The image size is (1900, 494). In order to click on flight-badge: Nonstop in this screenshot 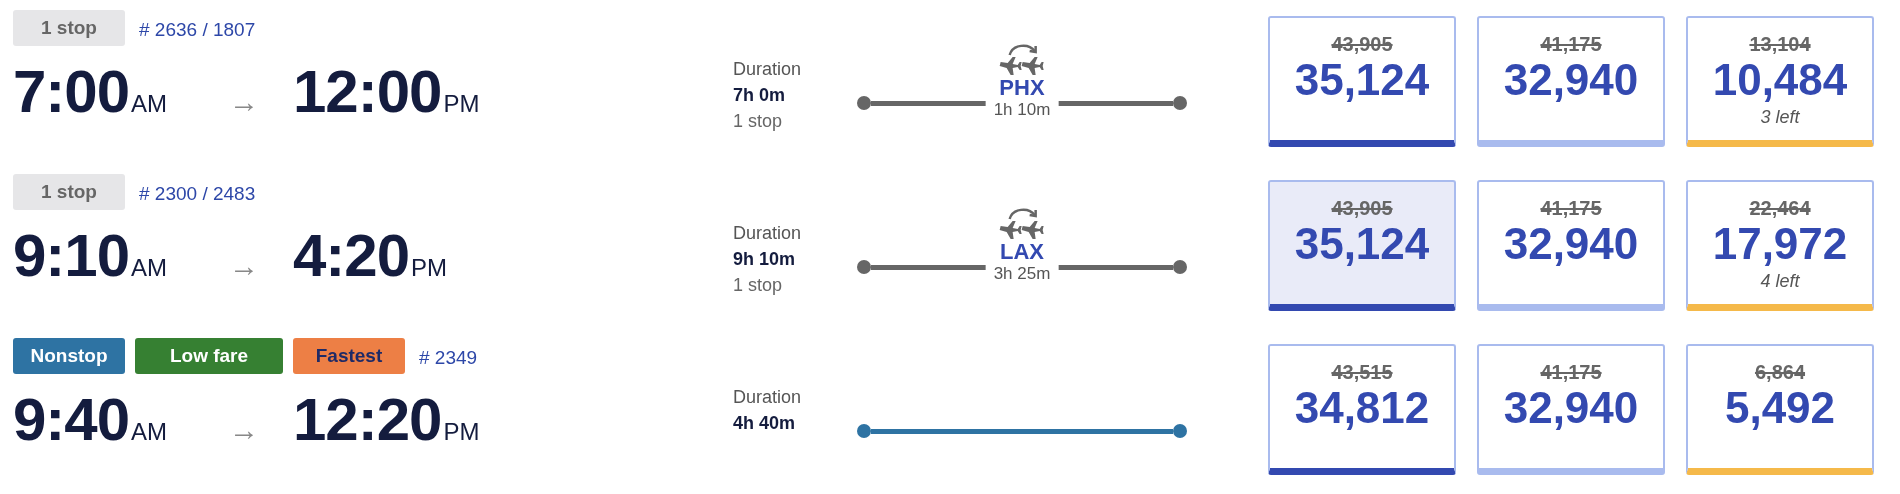, I will do `click(69, 356)`.